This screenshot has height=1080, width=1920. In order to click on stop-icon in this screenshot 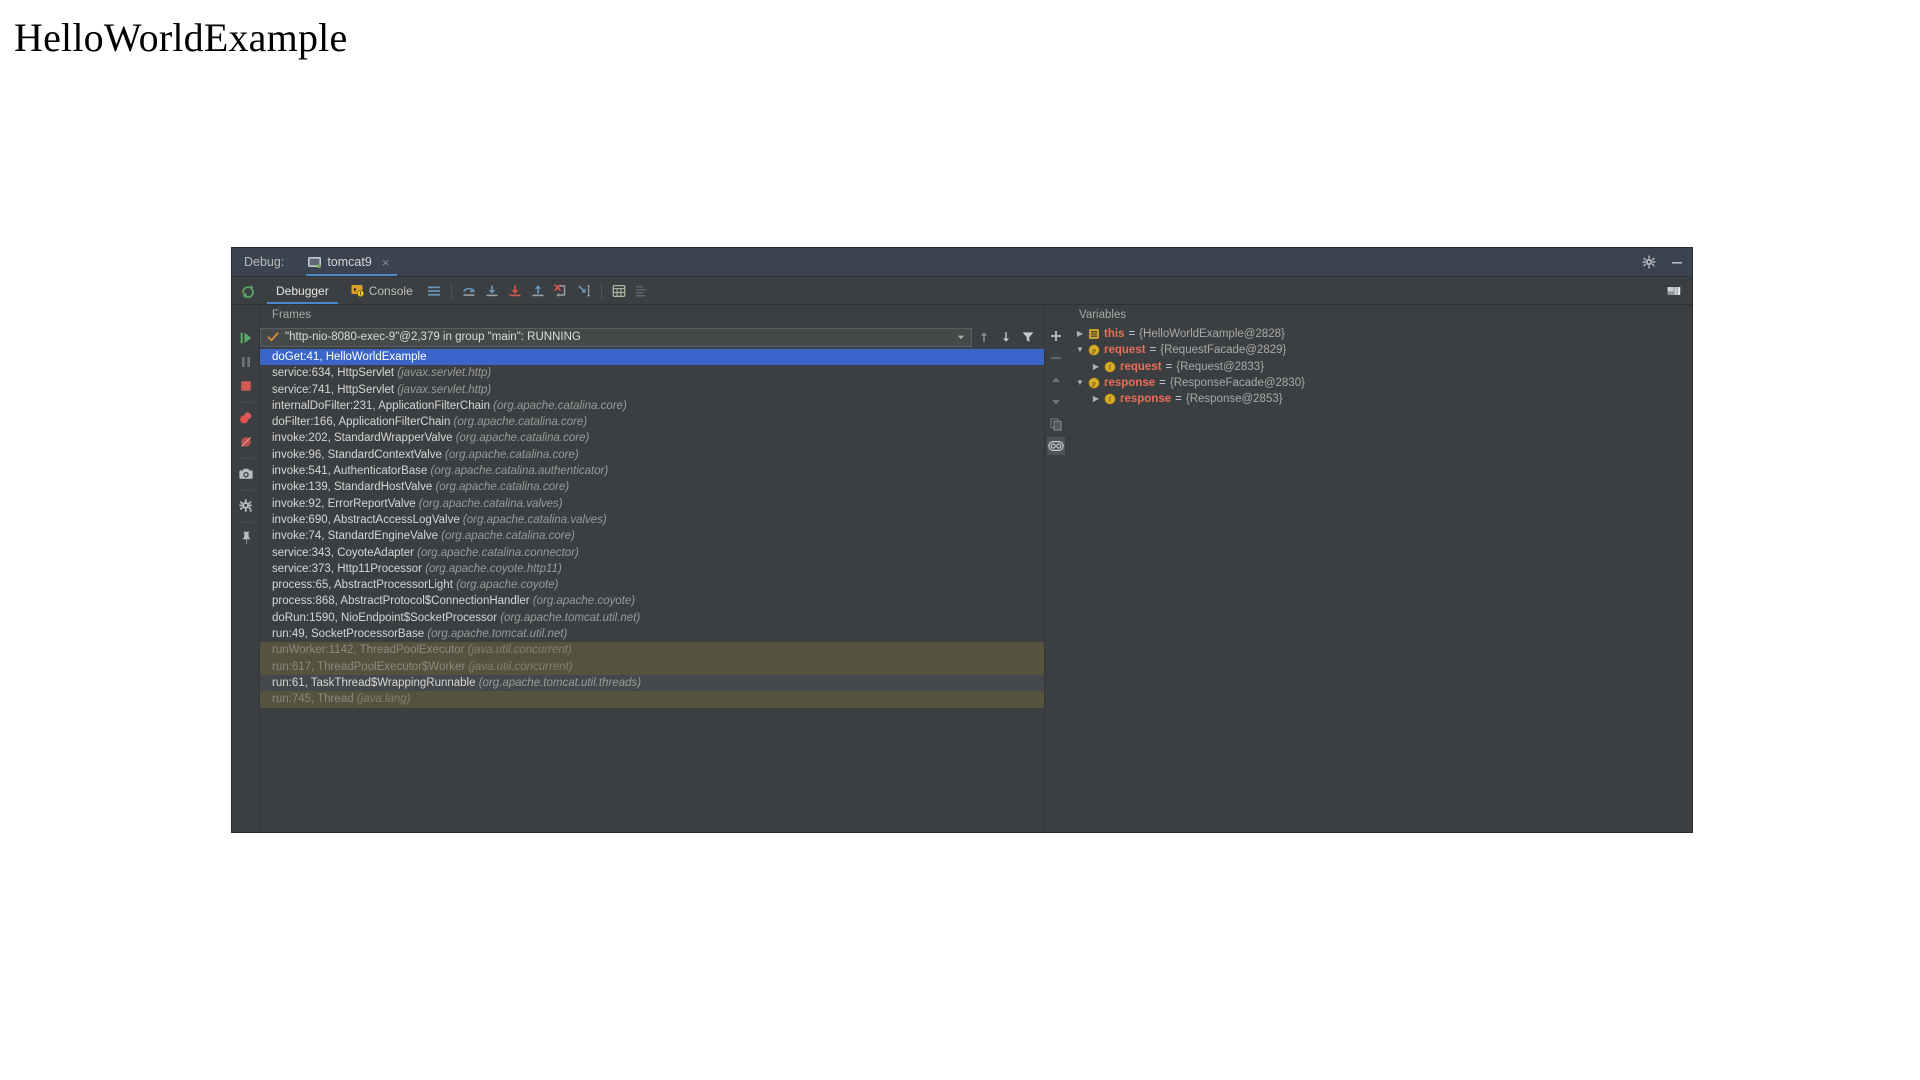, I will do `click(246, 385)`.